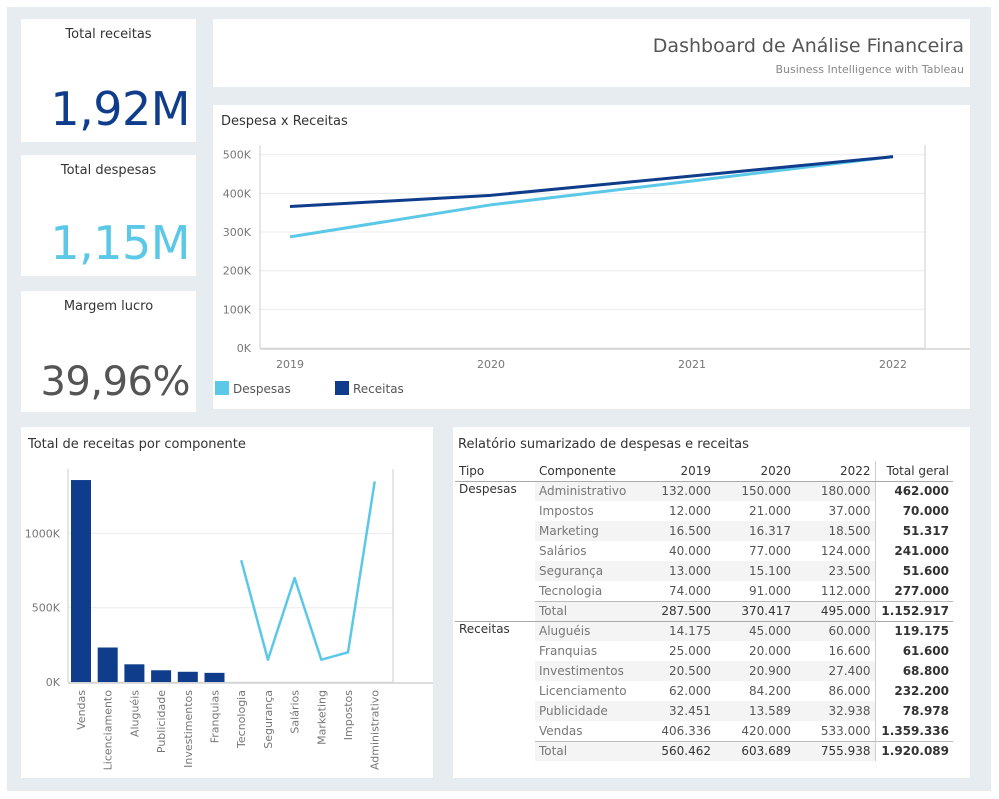 The image size is (999, 799). Describe the element at coordinates (134, 673) in the screenshot. I see `bar-aluguéis` at that location.